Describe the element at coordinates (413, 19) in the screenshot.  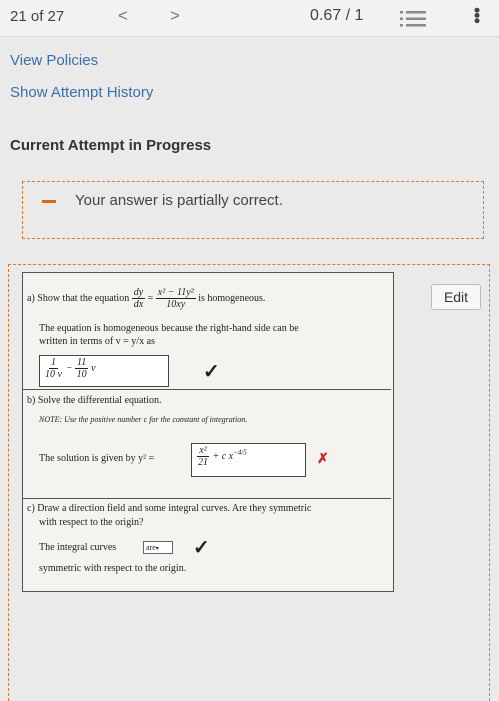
I see `list-icon` at that location.